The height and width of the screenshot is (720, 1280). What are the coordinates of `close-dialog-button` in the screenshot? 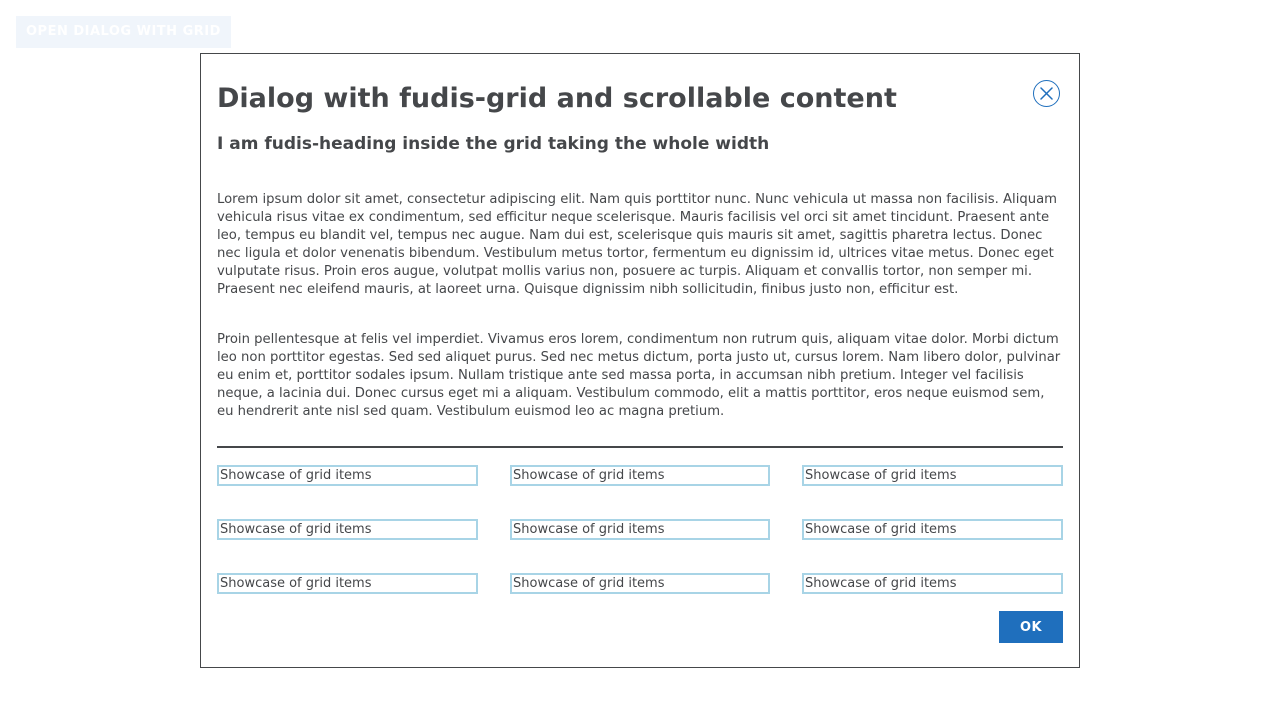 It's located at (1046, 93).